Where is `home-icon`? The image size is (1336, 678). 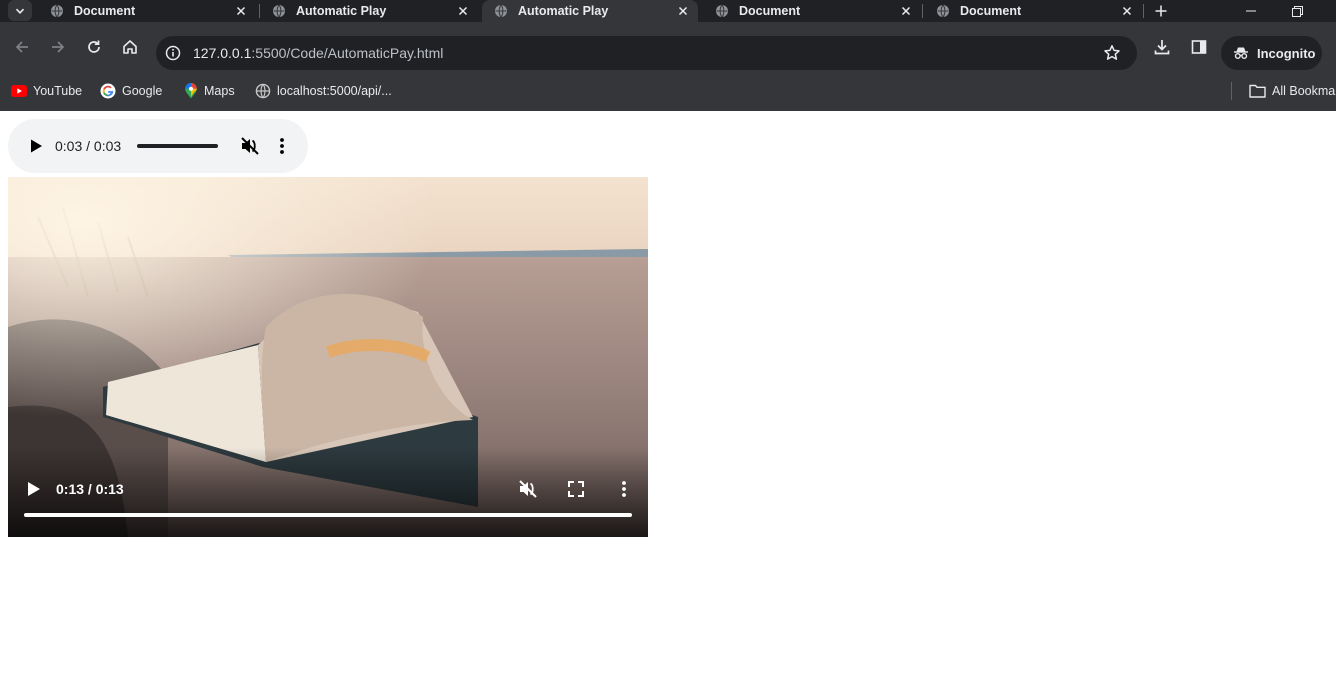 home-icon is located at coordinates (130, 47).